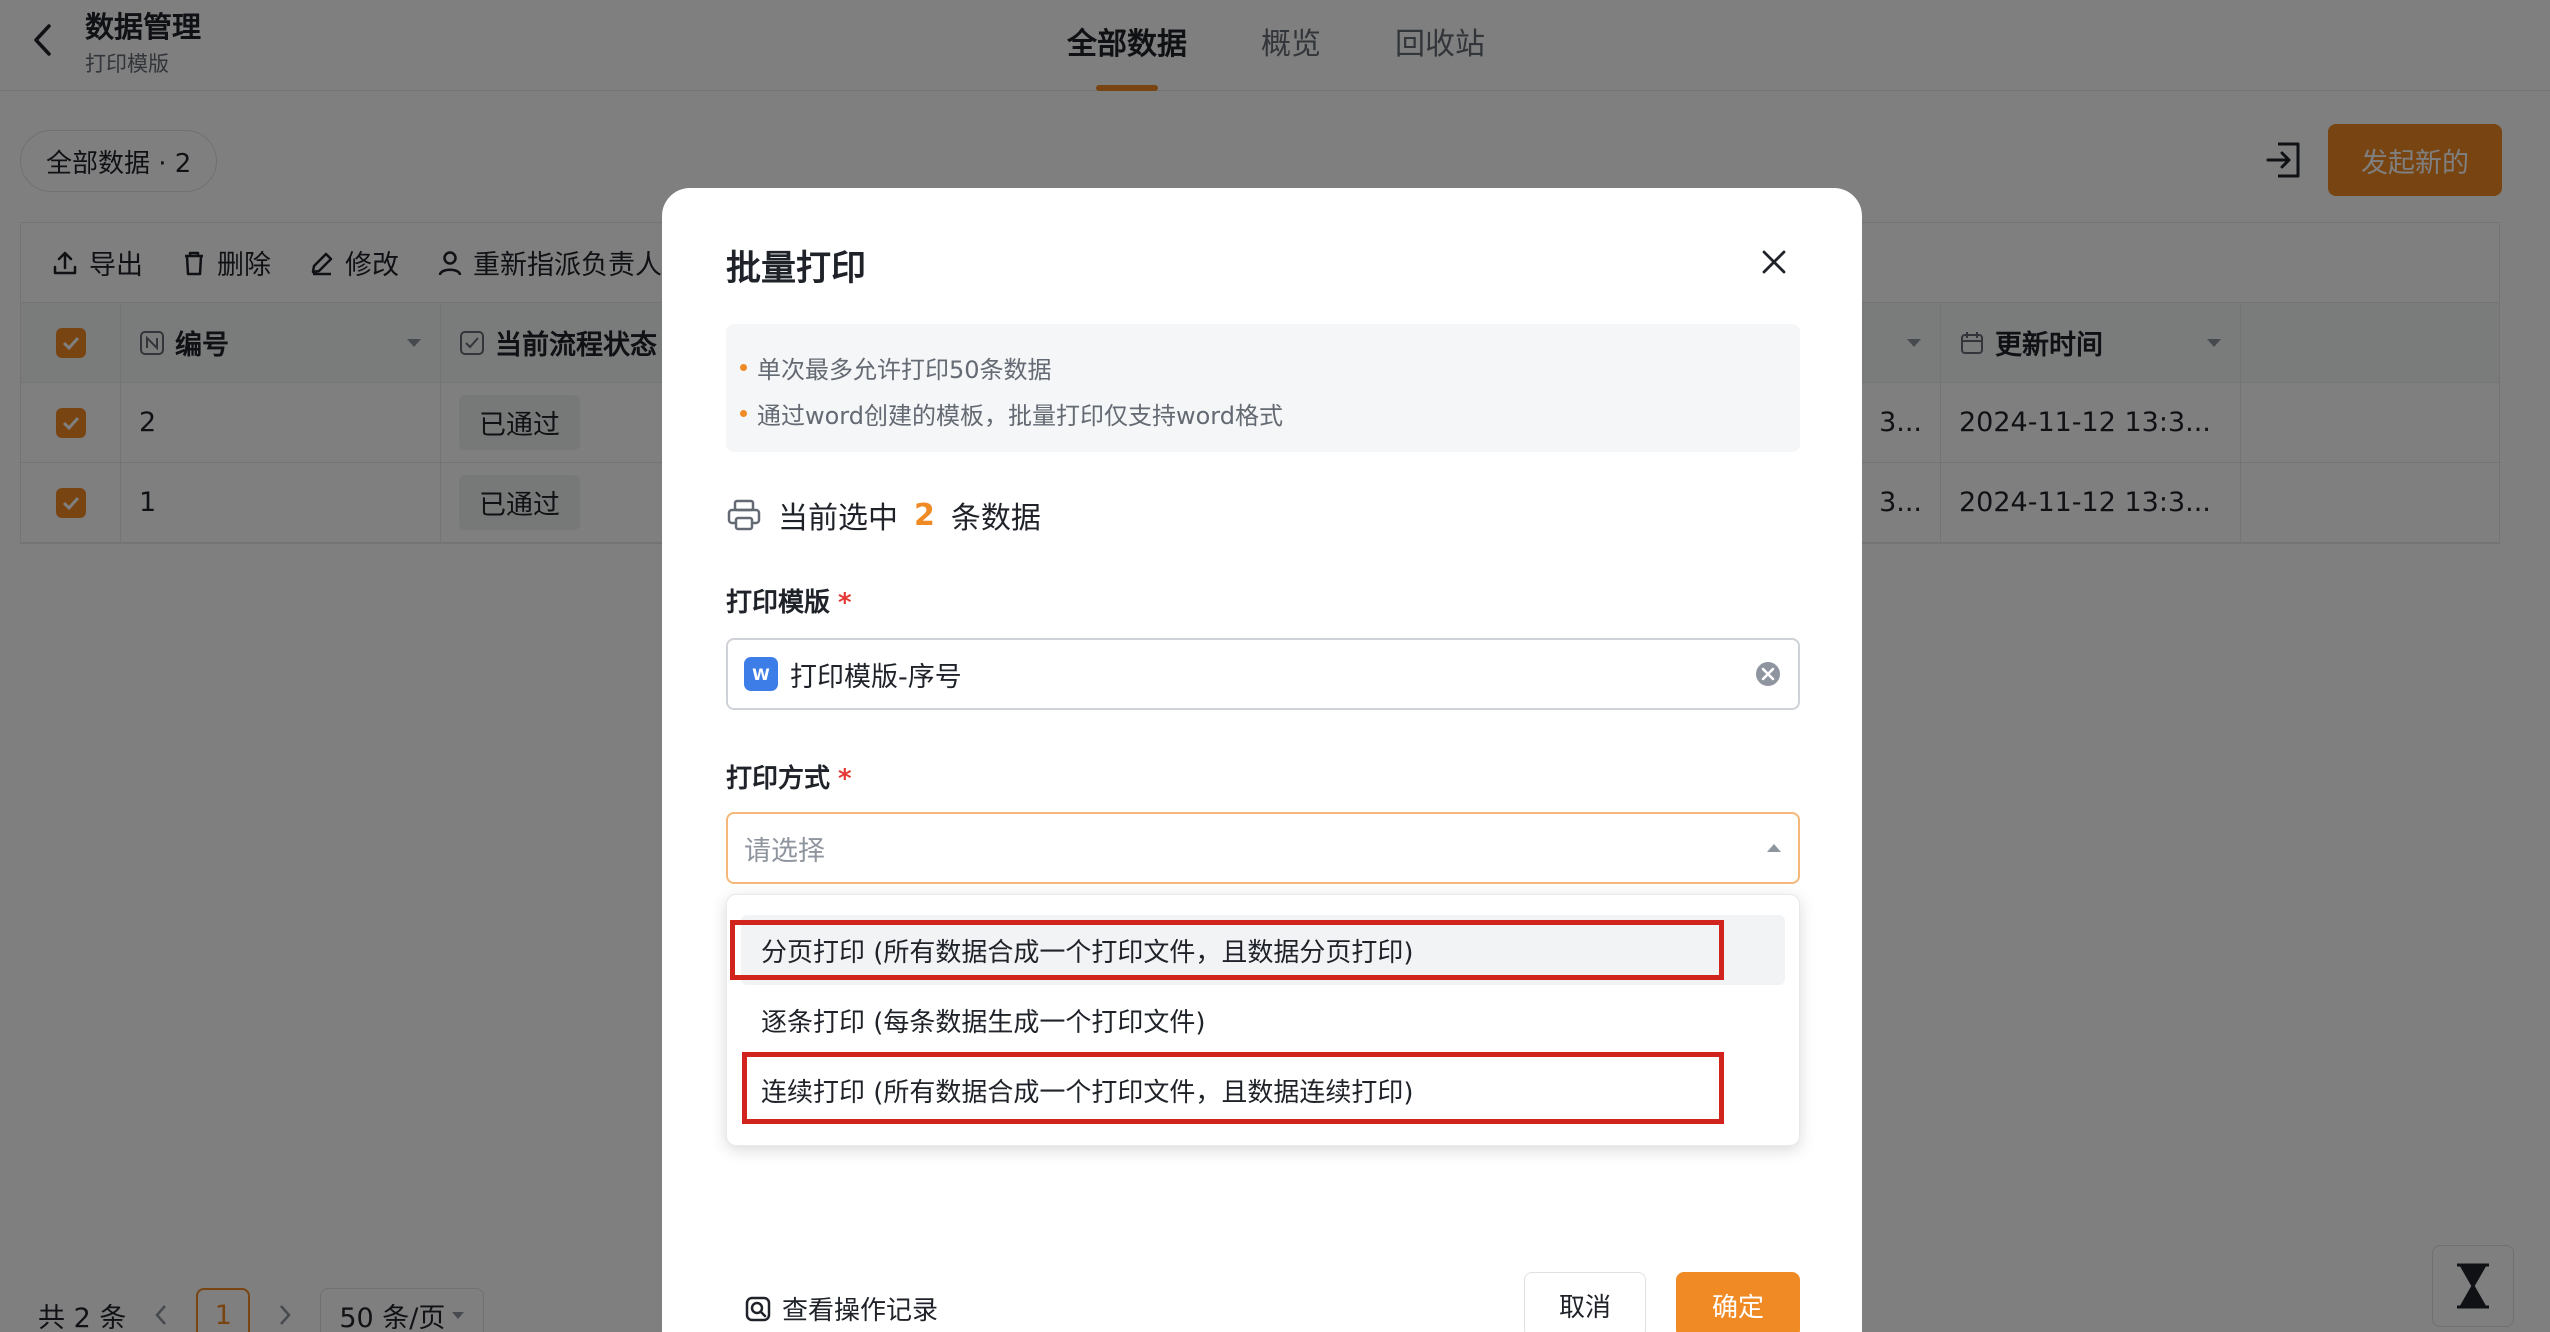 The image size is (2550, 1332). I want to click on option-per-record-print: 逐条打印 (每条数据生成一个打印文件), so click(1263, 1020).